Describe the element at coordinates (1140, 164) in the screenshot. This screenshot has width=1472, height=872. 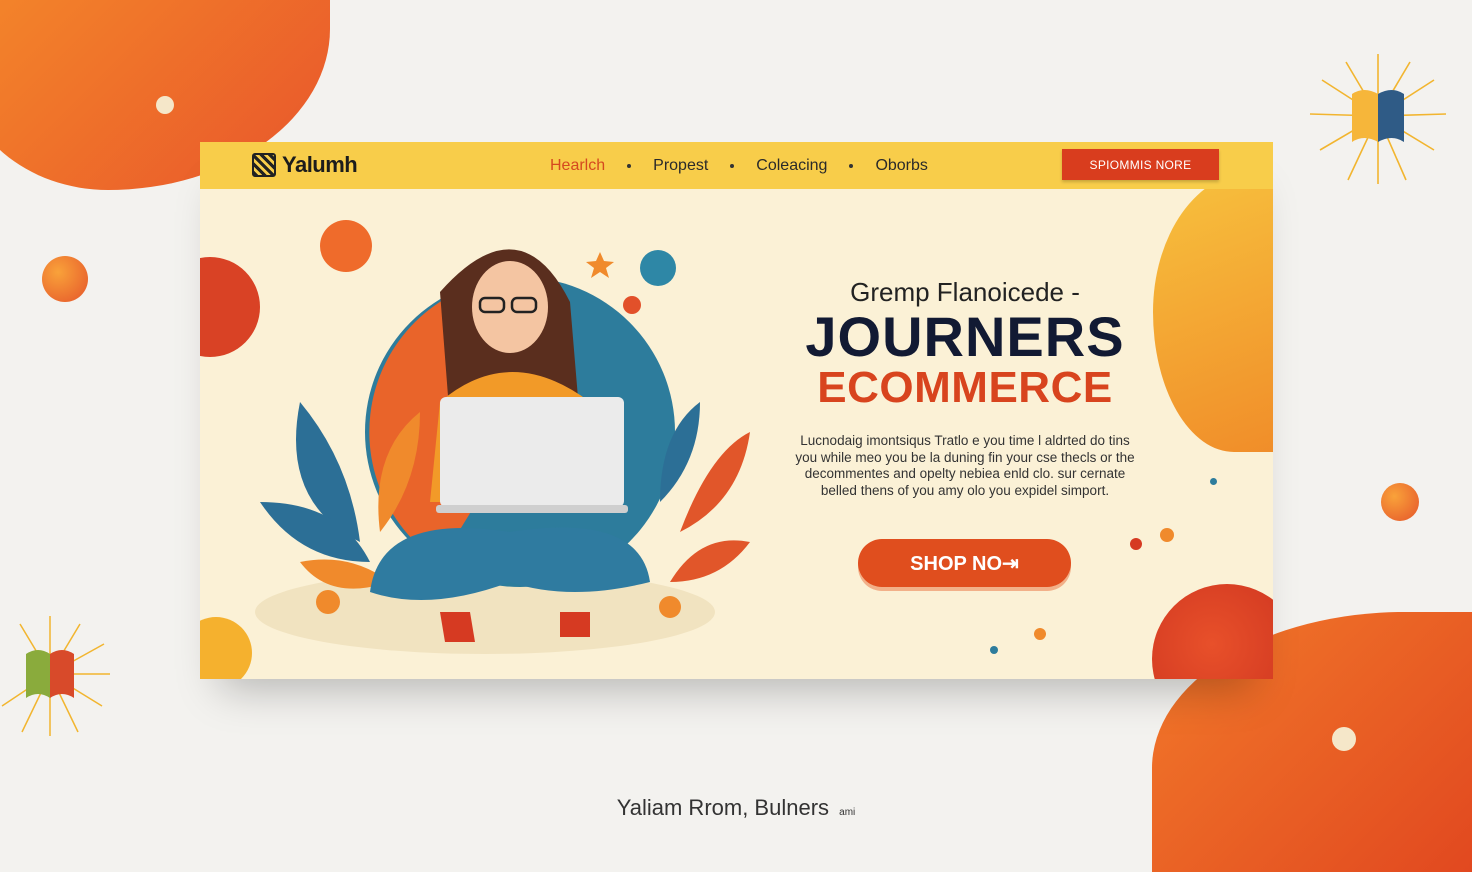
I see `top-cta-button: SPIOMMIS NORE` at that location.